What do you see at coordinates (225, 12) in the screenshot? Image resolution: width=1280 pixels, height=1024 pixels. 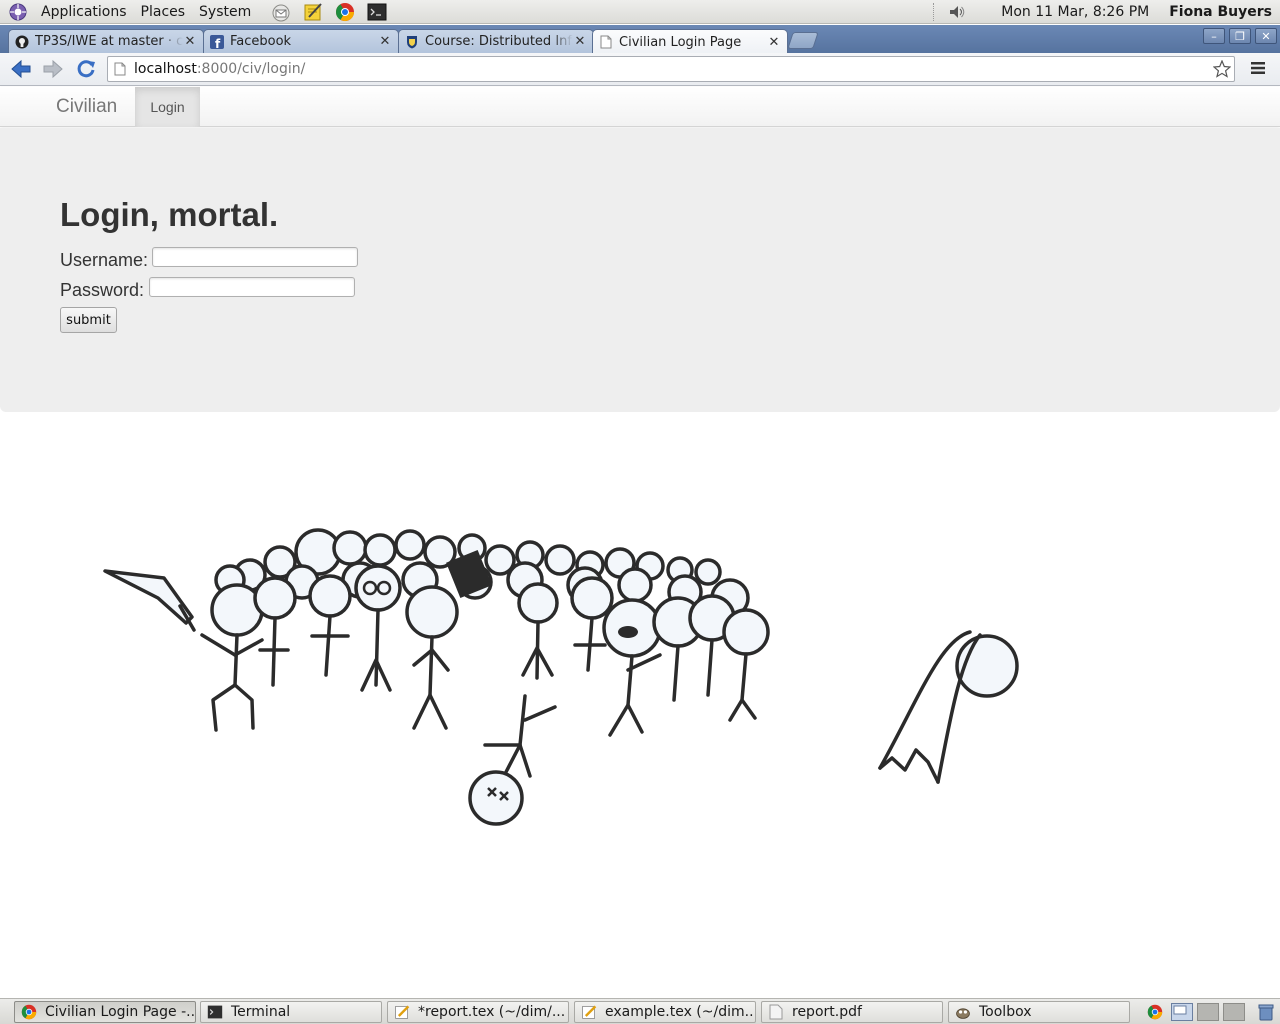 I see `system-menu: System` at bounding box center [225, 12].